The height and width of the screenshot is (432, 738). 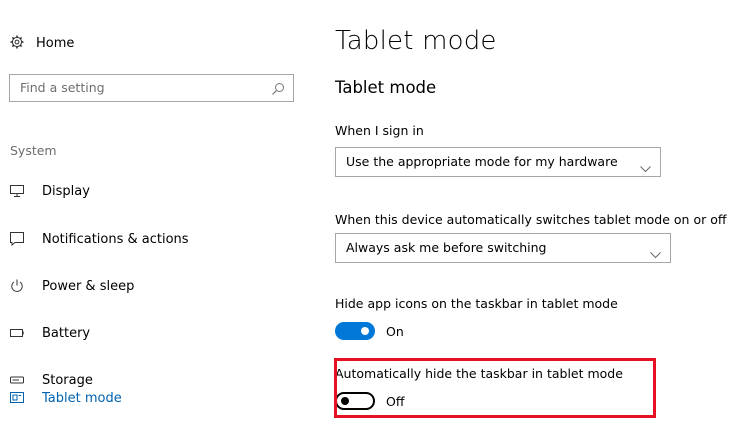 What do you see at coordinates (20, 191) in the screenshot?
I see `display-icon` at bounding box center [20, 191].